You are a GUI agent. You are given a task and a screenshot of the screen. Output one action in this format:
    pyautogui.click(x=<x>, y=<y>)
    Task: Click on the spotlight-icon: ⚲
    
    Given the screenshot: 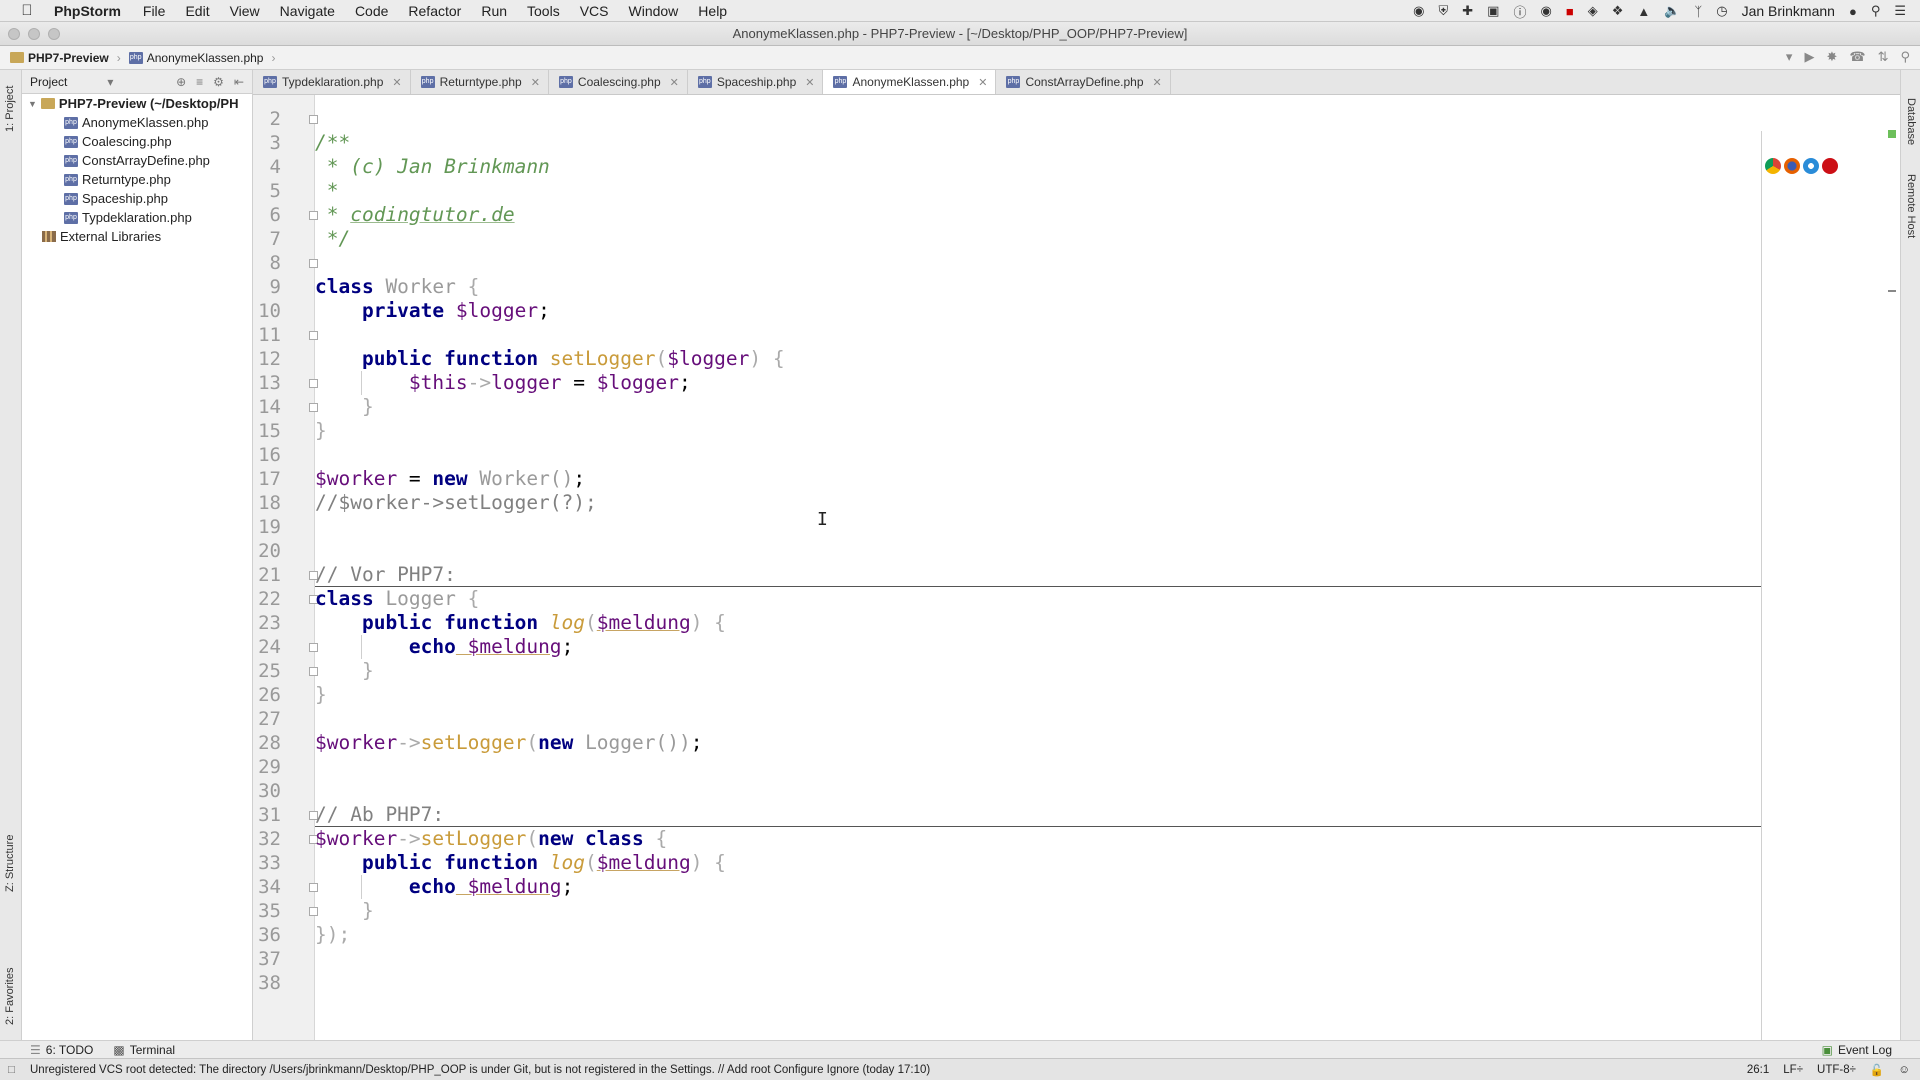 What is the action you would take?
    pyautogui.click(x=1876, y=11)
    